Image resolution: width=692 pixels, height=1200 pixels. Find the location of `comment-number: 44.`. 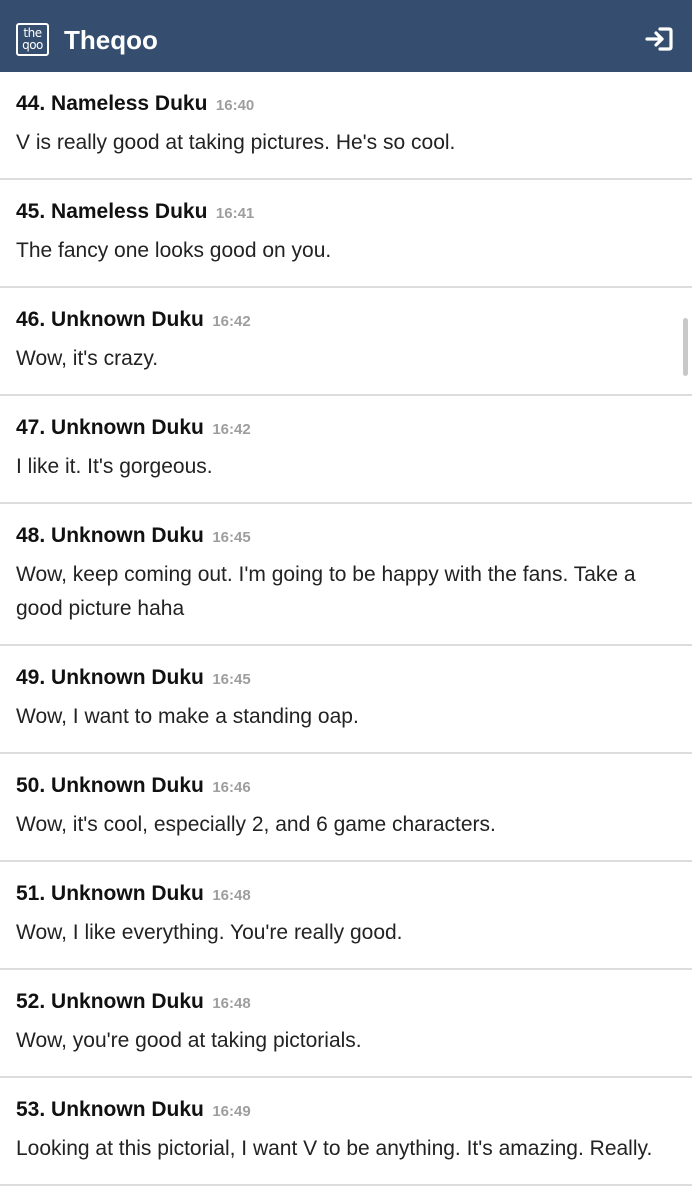

comment-number: 44. is located at coordinates (34, 103).